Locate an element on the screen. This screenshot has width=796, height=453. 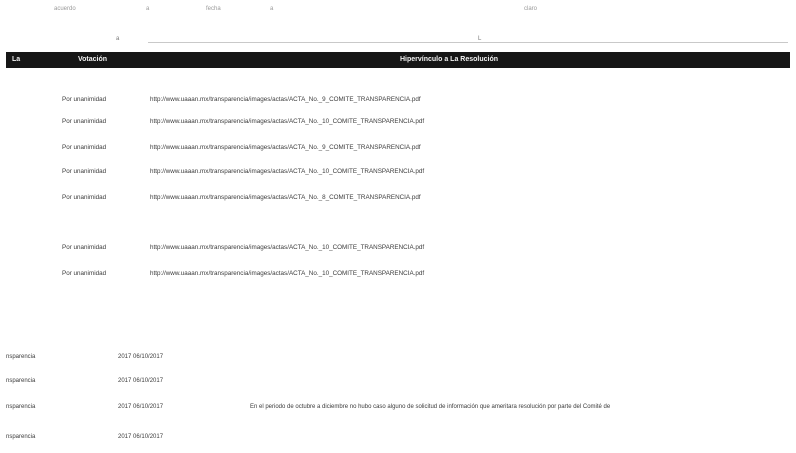
top-col-fecha: fecha is located at coordinates (213, 9).